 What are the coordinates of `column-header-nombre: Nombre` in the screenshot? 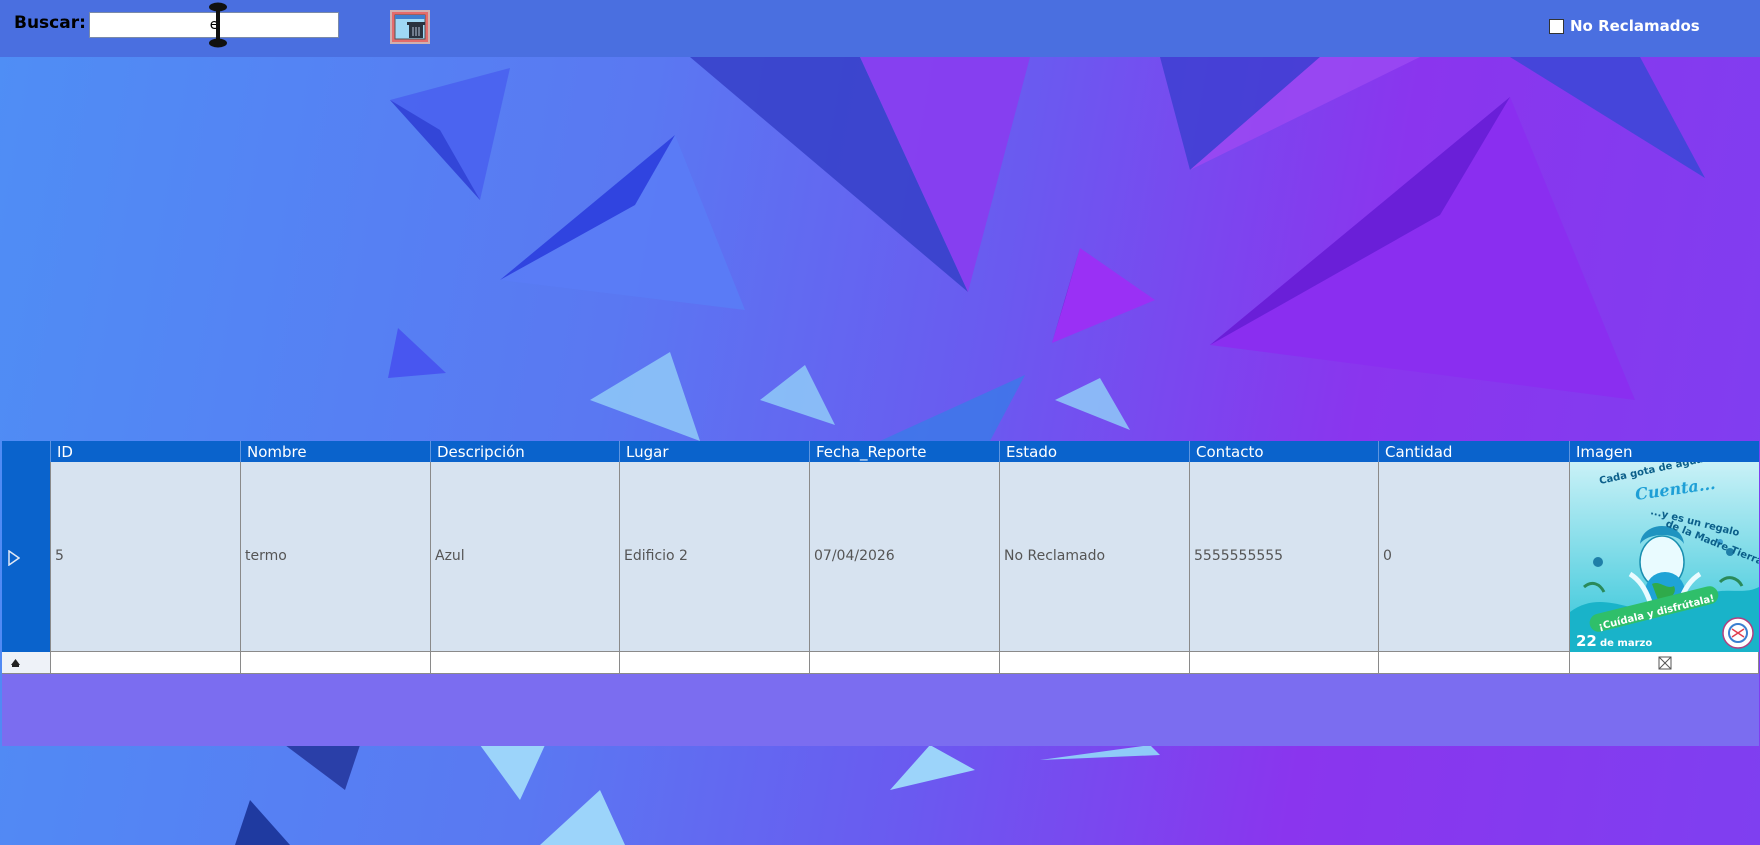 It's located at (336, 451).